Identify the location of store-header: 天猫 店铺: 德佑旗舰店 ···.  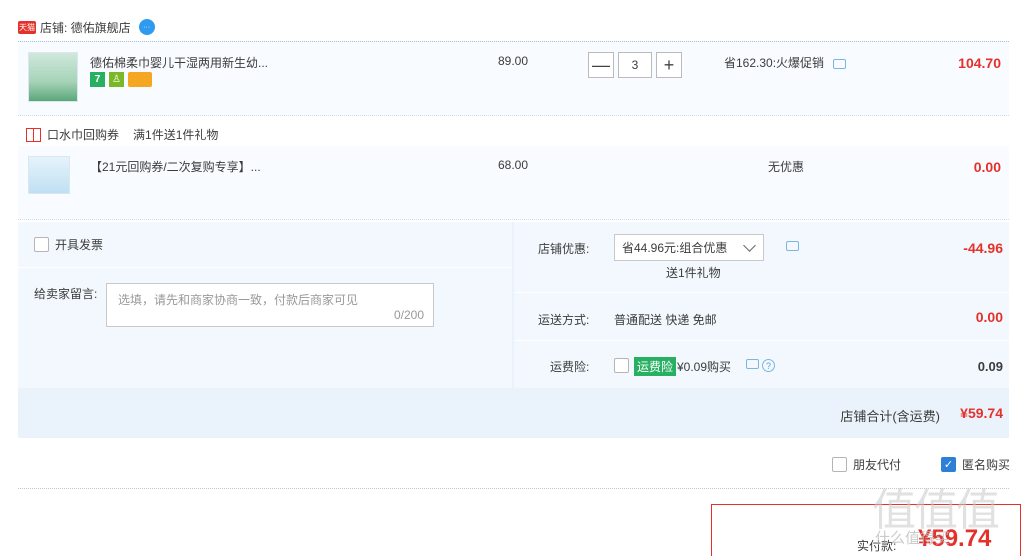
(86, 27).